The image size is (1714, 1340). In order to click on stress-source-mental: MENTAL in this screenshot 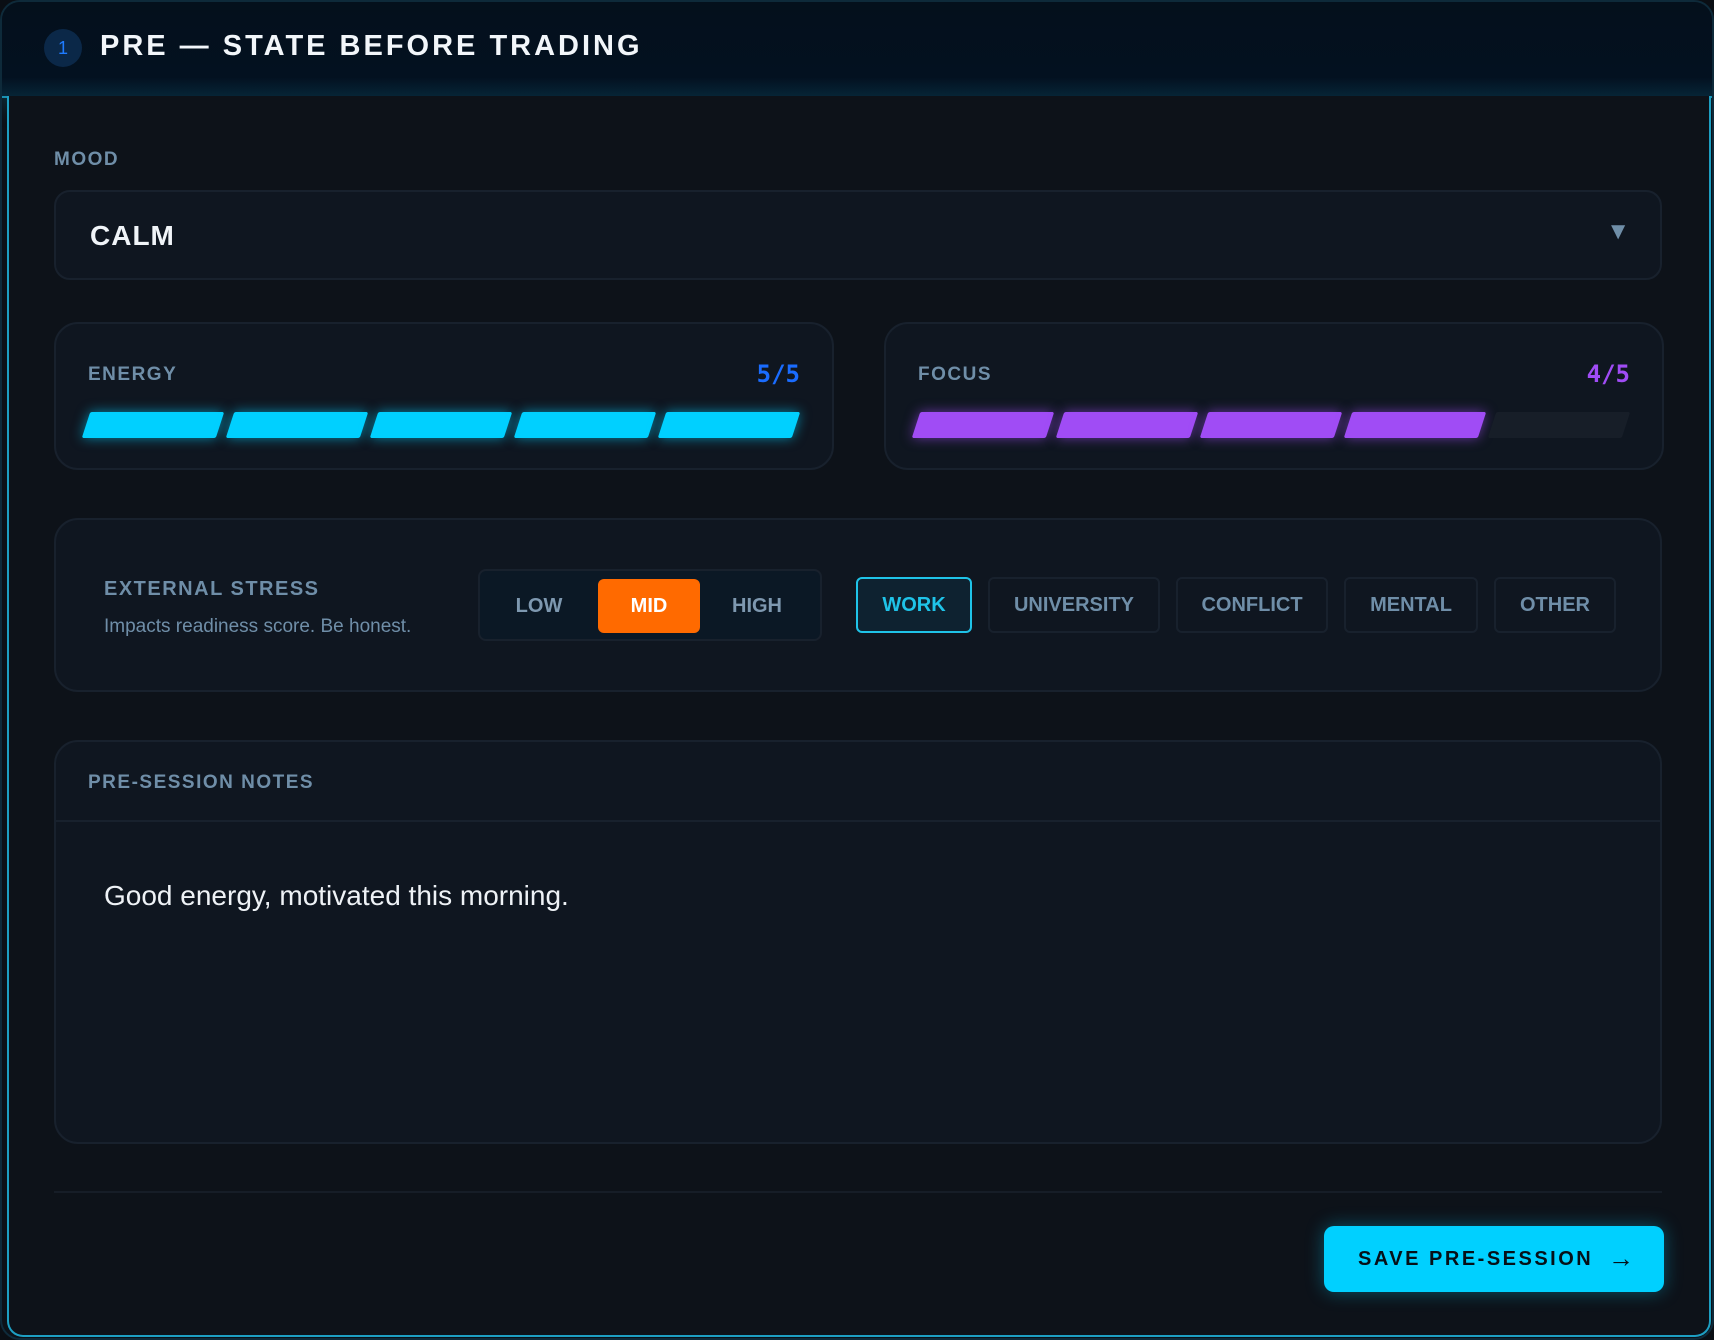, I will do `click(1411, 605)`.